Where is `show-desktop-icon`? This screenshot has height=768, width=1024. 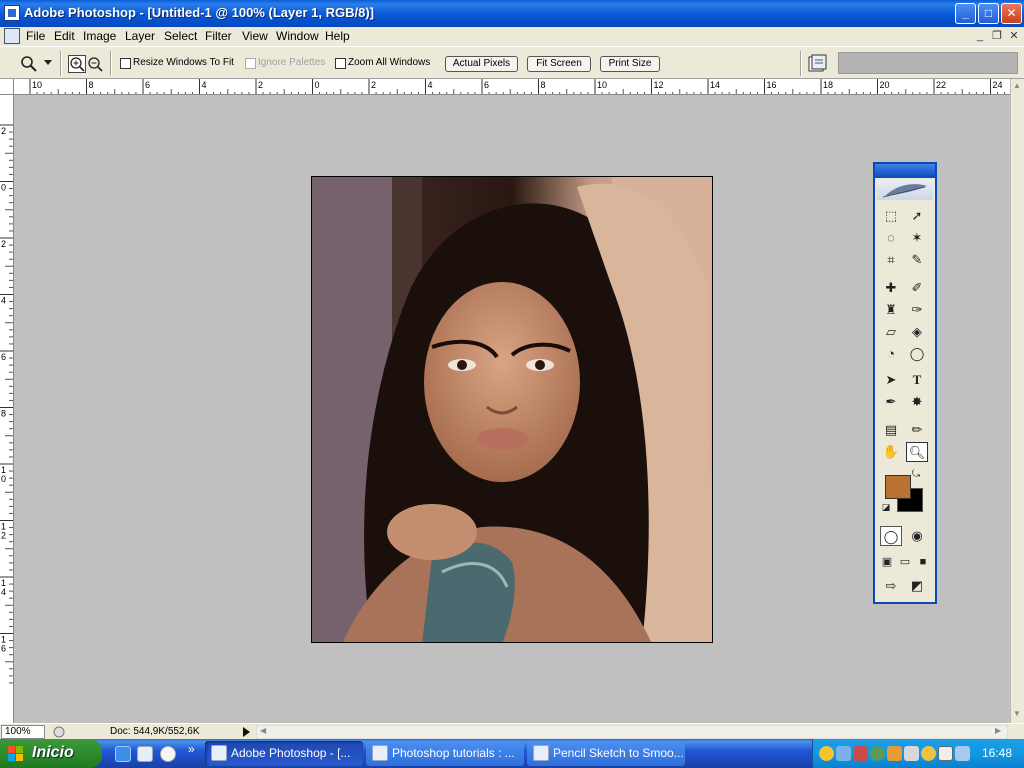
show-desktop-icon is located at coordinates (145, 754).